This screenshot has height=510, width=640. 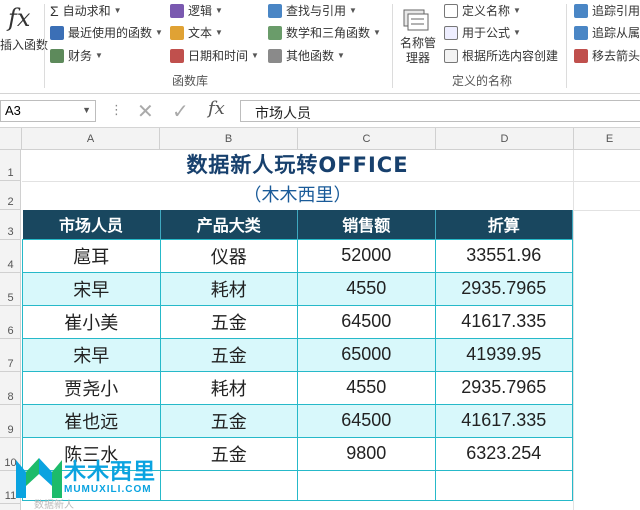 What do you see at coordinates (451, 32) in the screenshot?
I see `formula-icon` at bounding box center [451, 32].